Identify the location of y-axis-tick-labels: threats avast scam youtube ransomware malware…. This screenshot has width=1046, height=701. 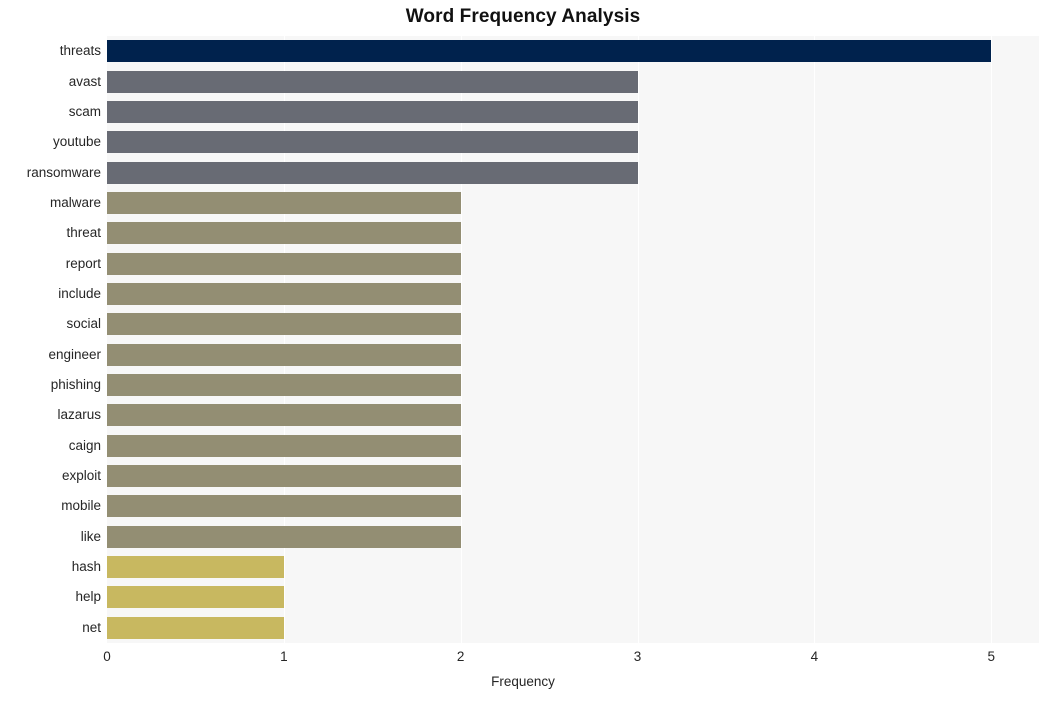
(50, 339).